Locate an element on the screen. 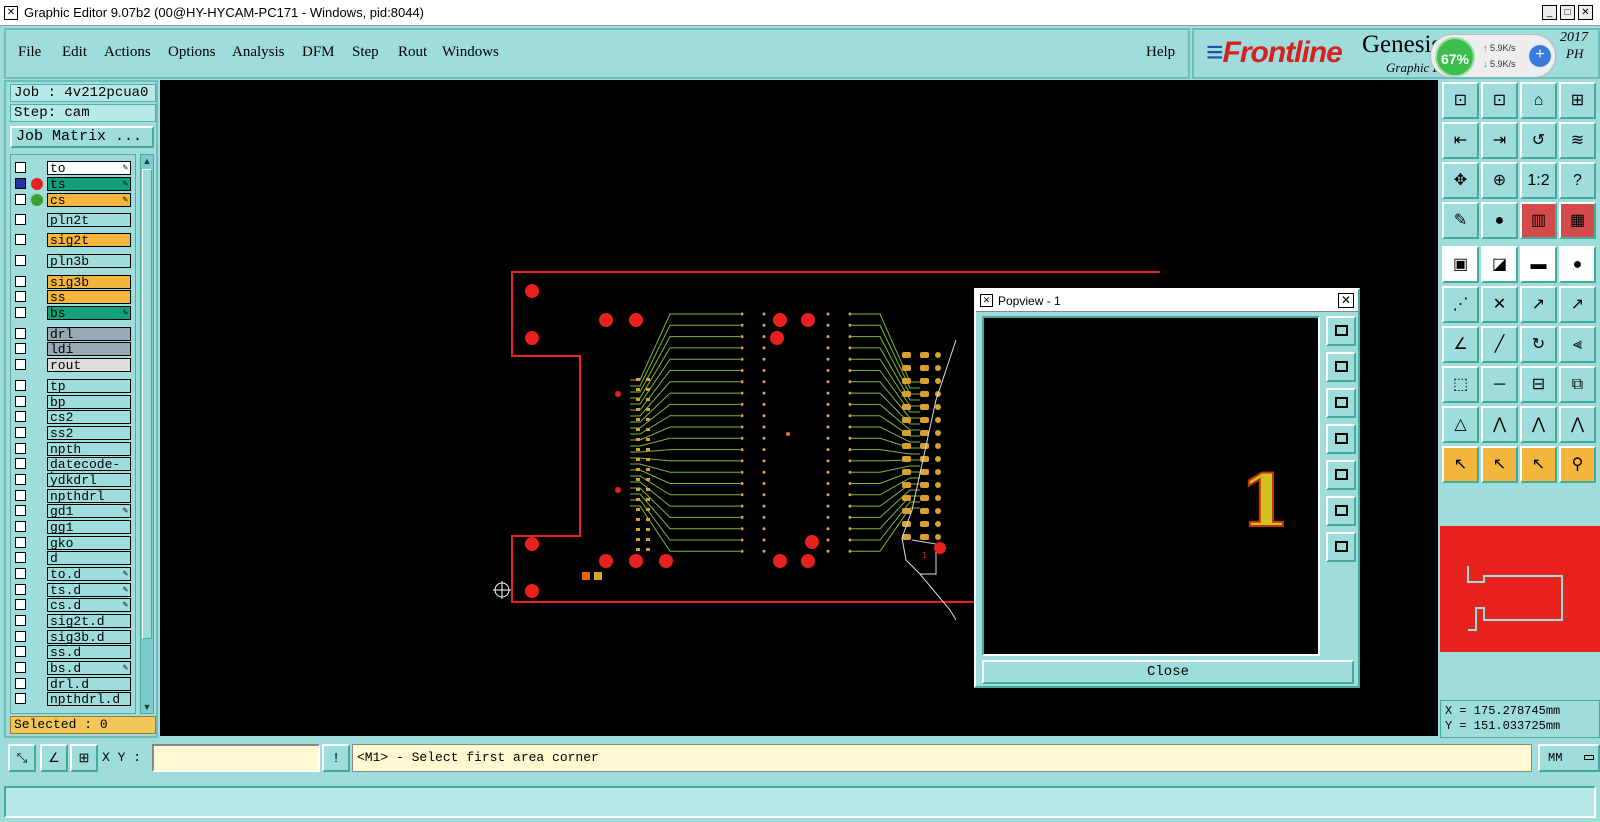 This screenshot has height=822, width=1600. units-select: MM is located at coordinates (1569, 758).